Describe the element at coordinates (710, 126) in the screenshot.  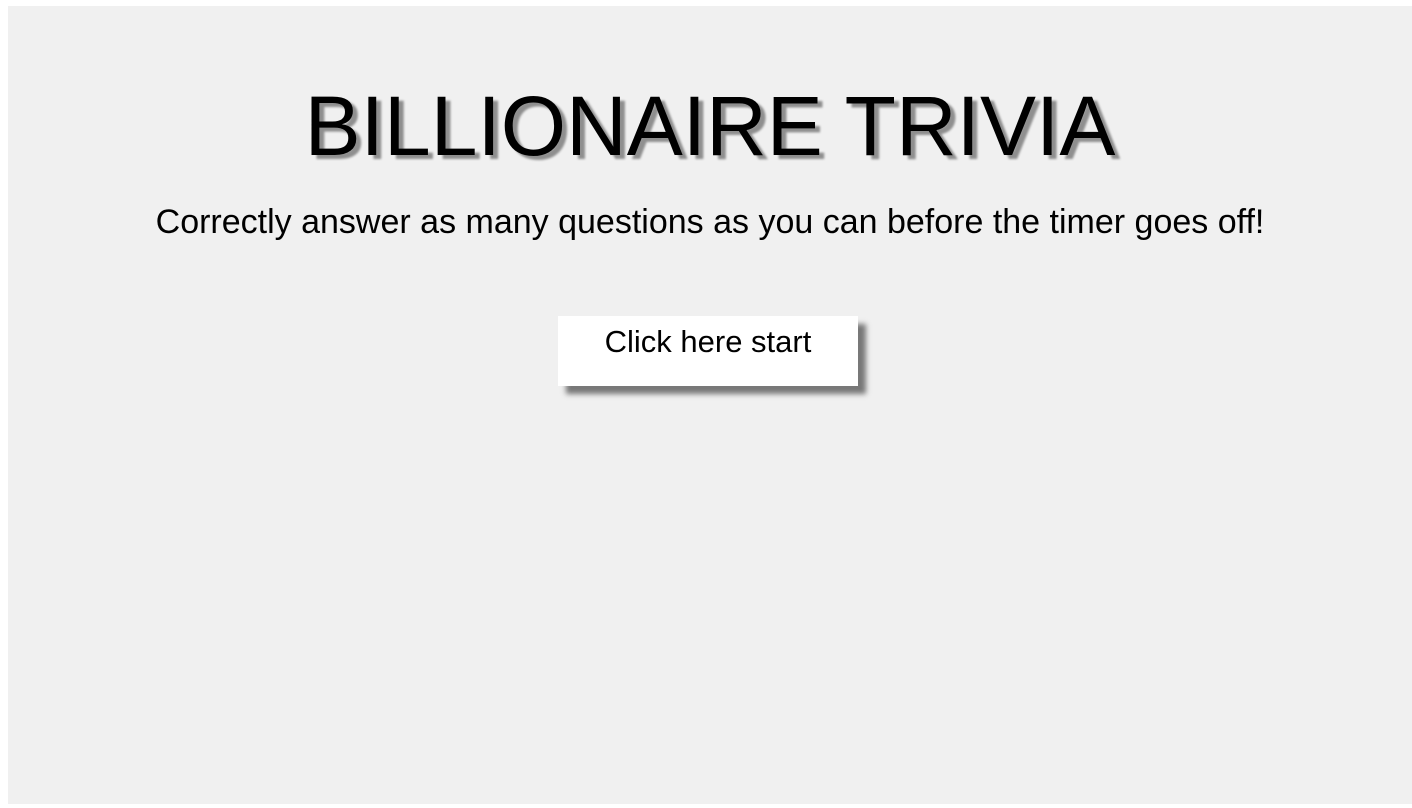
I see `game-title: BILLIONAIRE TRIVIA` at that location.